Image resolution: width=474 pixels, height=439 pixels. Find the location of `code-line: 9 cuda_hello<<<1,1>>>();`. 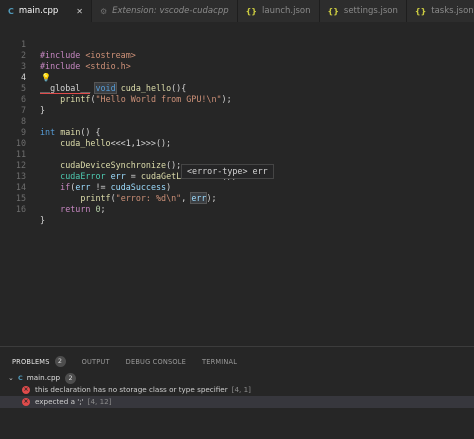

code-line: 9 cuda_hello<<<1,1>>>(); is located at coordinates (237, 137).